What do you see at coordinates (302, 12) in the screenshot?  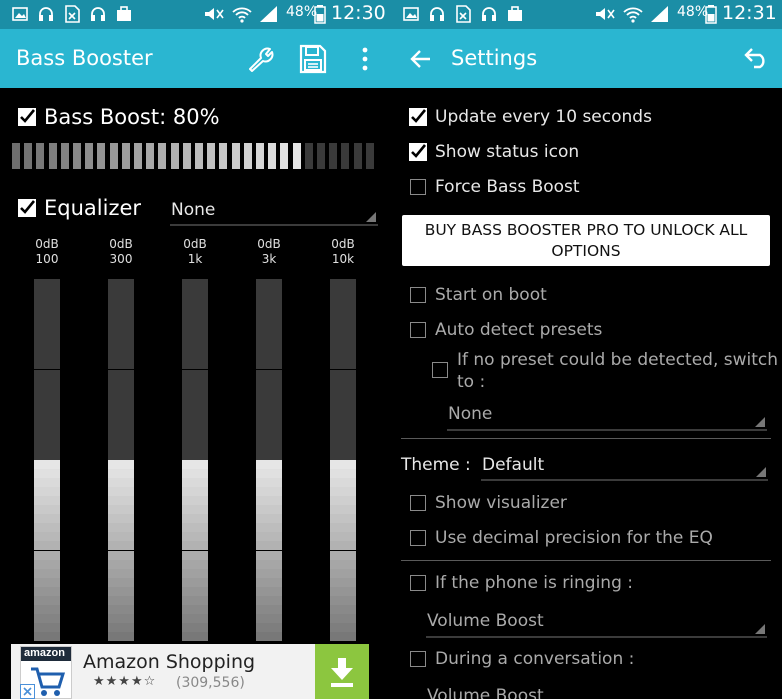 I see `battery-percent: 48%` at bounding box center [302, 12].